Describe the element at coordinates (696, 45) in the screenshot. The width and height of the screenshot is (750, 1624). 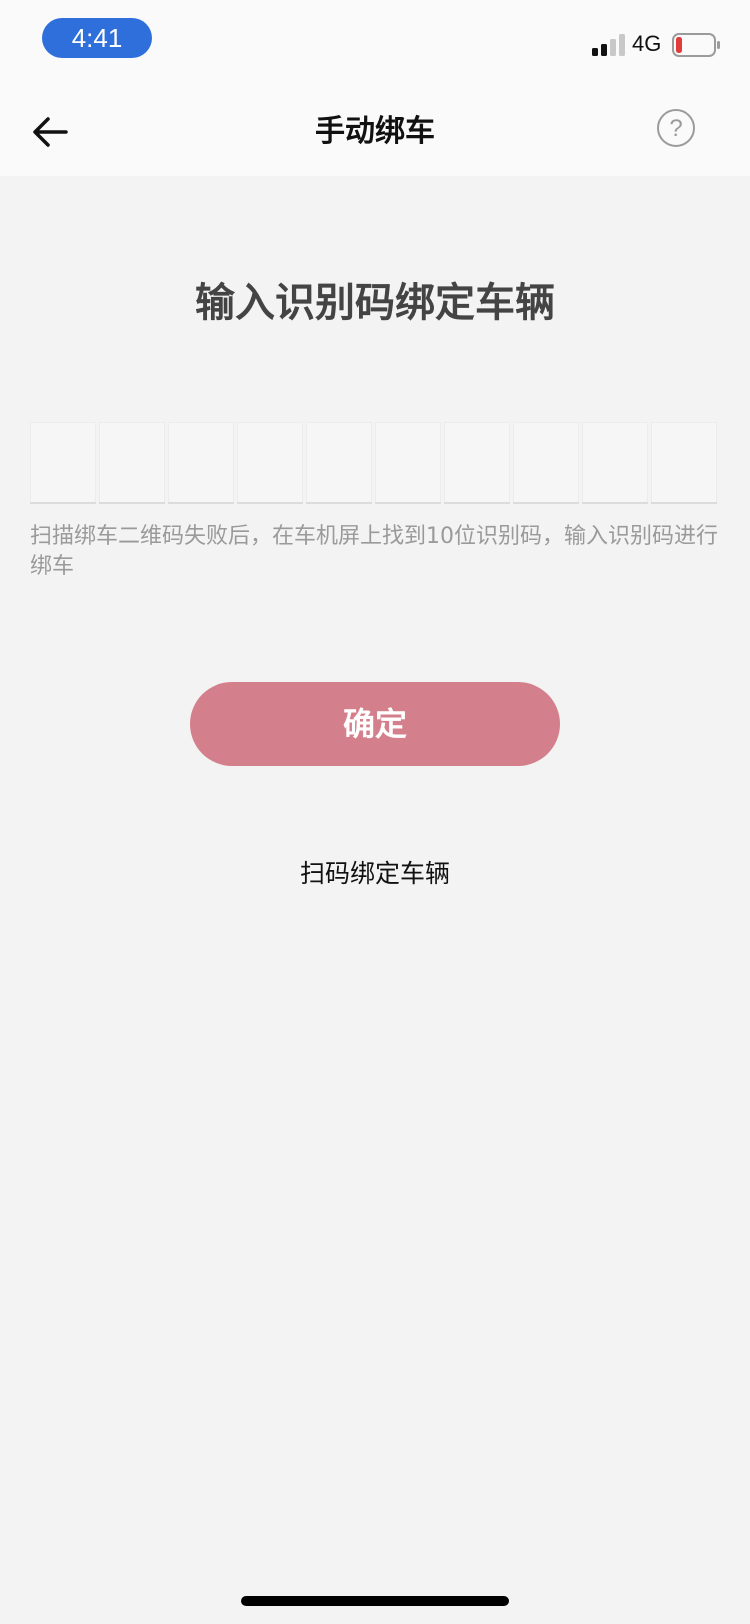
I see `battery-icon` at that location.